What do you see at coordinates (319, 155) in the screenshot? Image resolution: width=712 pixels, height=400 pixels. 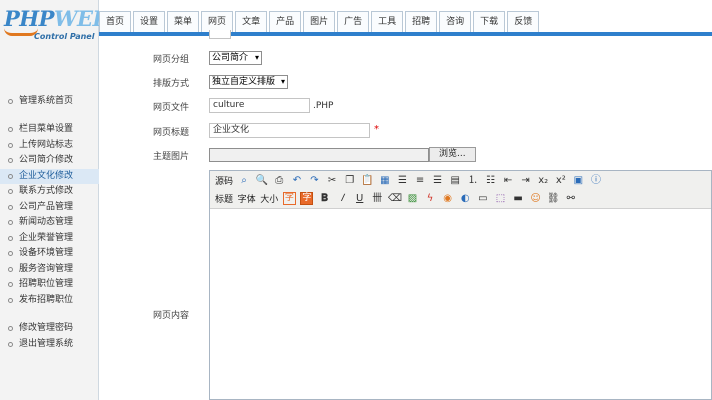 I see `image-file-input` at bounding box center [319, 155].